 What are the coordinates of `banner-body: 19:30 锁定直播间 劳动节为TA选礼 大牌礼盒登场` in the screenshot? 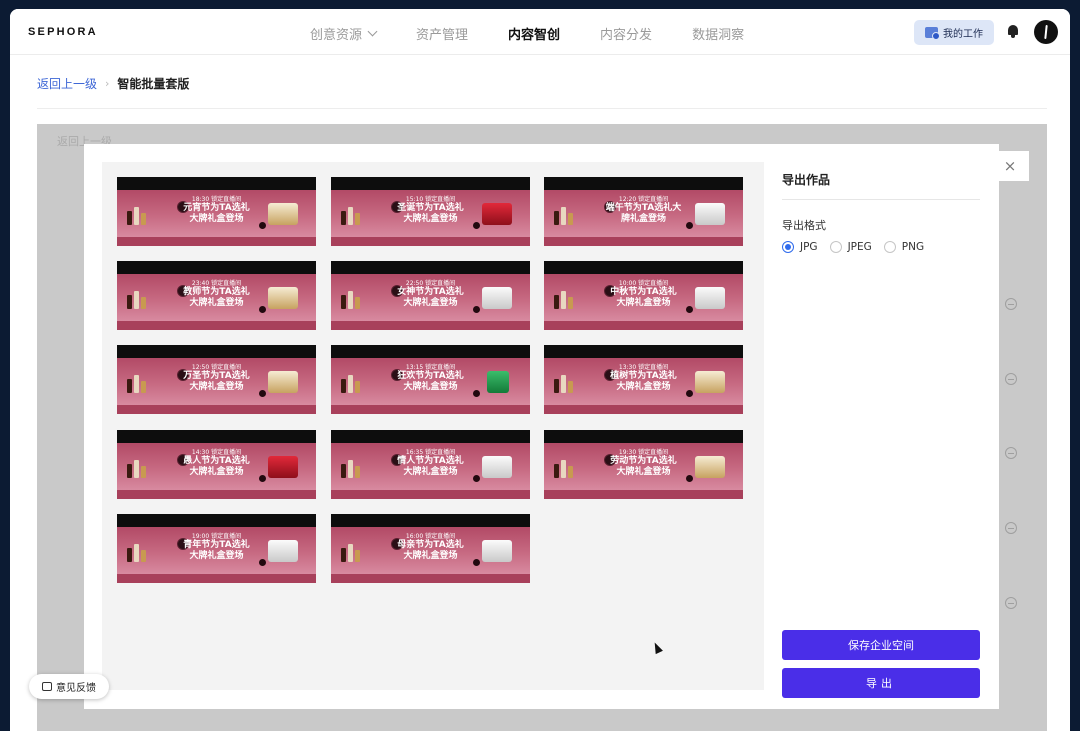 It's located at (643, 466).